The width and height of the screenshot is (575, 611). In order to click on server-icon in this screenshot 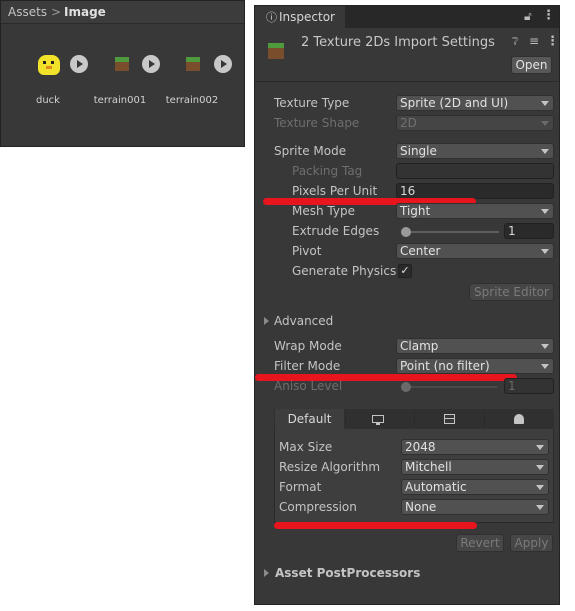, I will do `click(449, 419)`.